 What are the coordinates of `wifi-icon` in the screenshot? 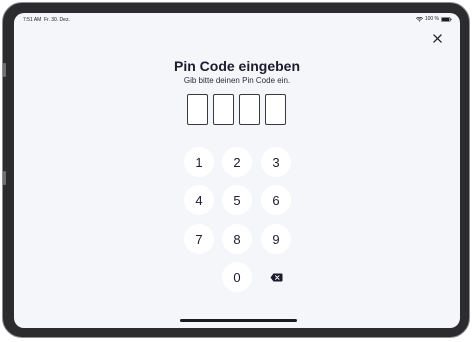 It's located at (419, 19).